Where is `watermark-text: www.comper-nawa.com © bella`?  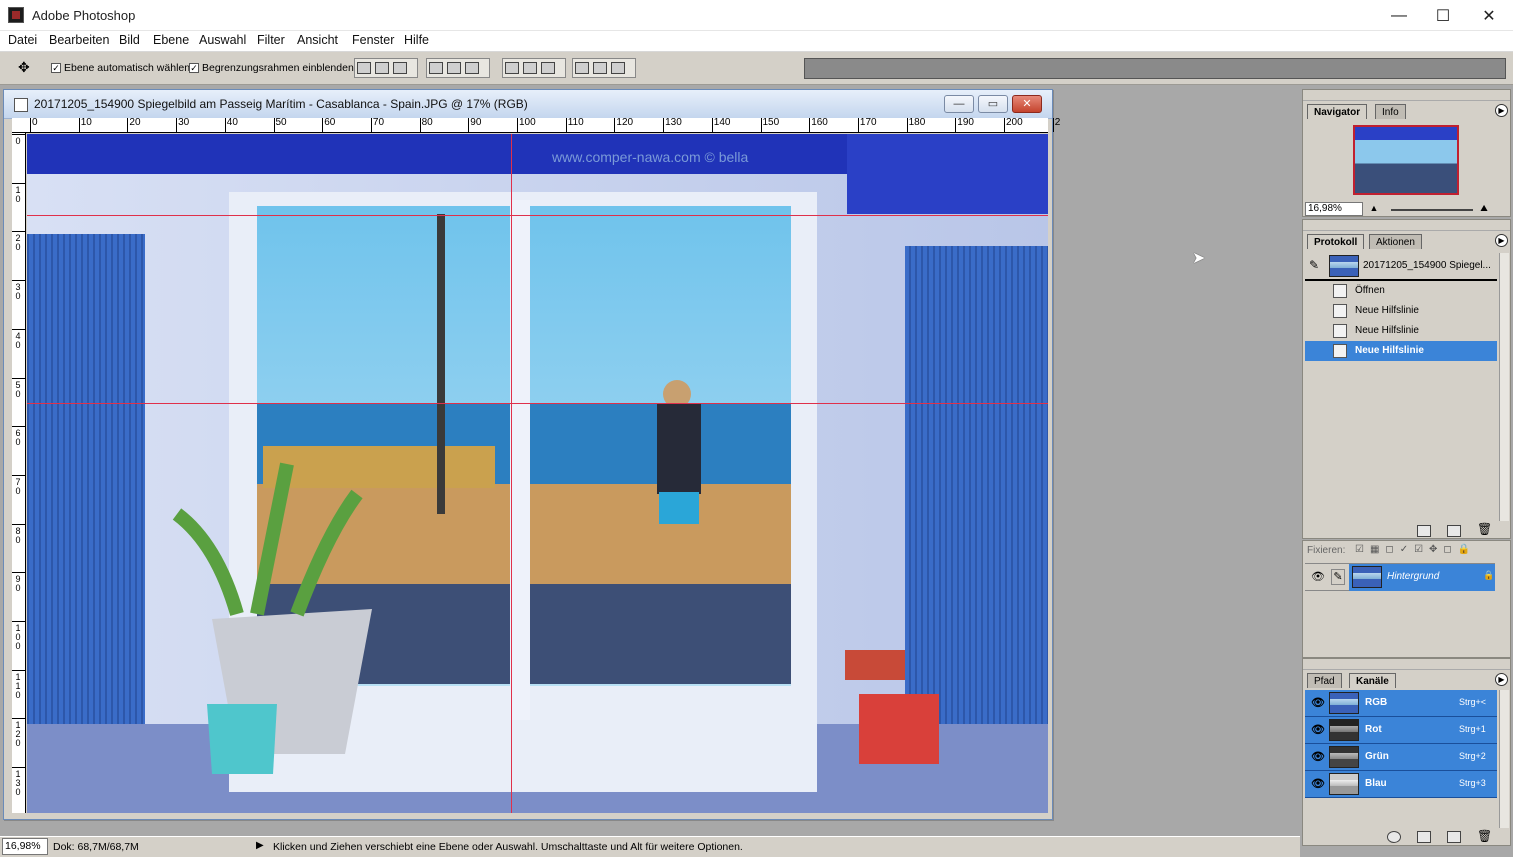 watermark-text: www.comper-nawa.com © bella is located at coordinates (649, 157).